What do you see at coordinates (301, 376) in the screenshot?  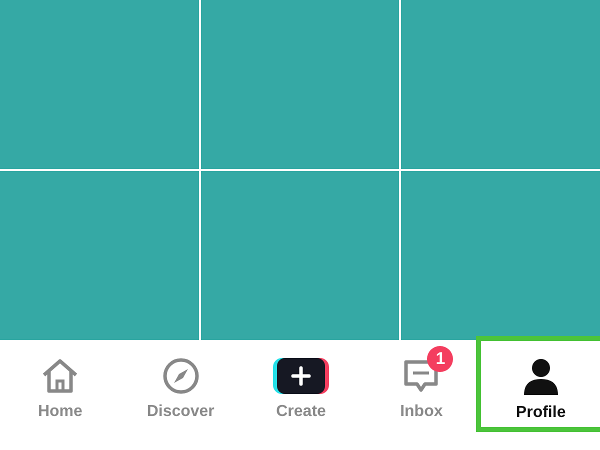 I see `plus-icon` at bounding box center [301, 376].